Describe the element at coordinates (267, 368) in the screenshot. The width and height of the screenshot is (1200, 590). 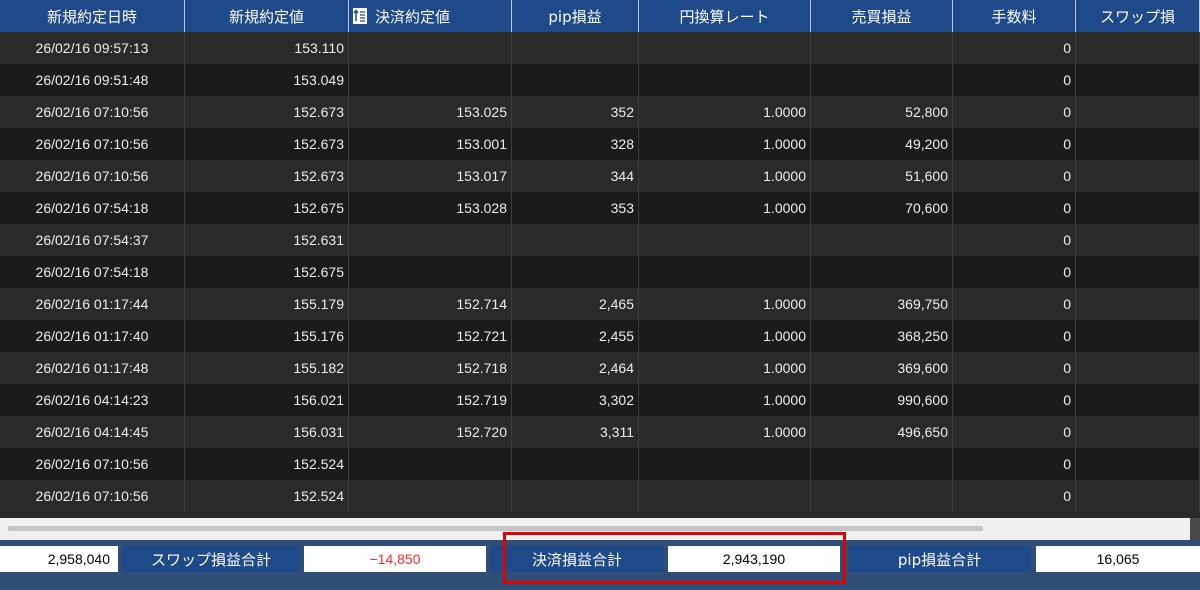
I see `cell-open-price: 155.182` at that location.